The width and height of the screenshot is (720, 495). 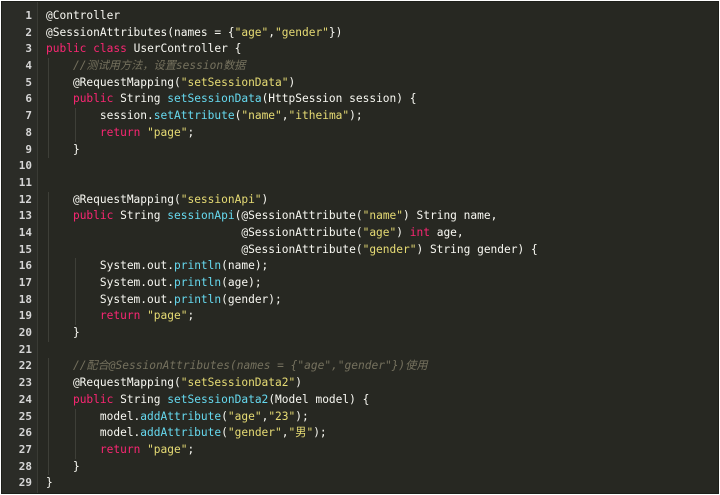 What do you see at coordinates (360, 49) in the screenshot?
I see `code-line: 3 public class UserController {` at bounding box center [360, 49].